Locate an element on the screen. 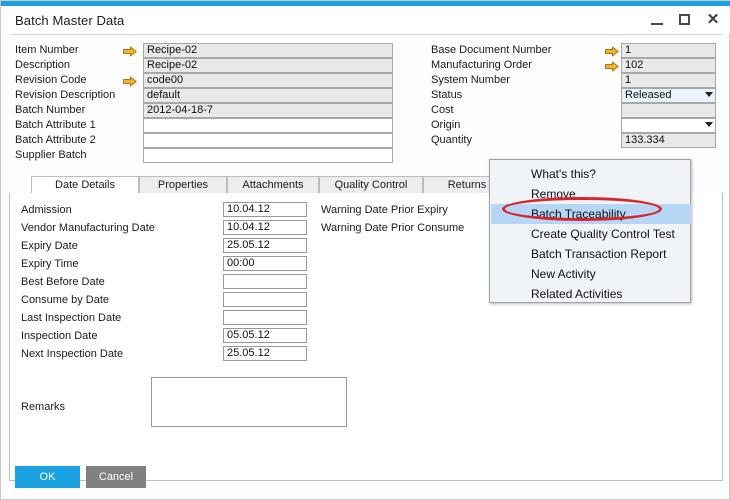 This screenshot has height=500, width=730. menu-item-batch-traceability: Batch Traceability is located at coordinates (591, 214).